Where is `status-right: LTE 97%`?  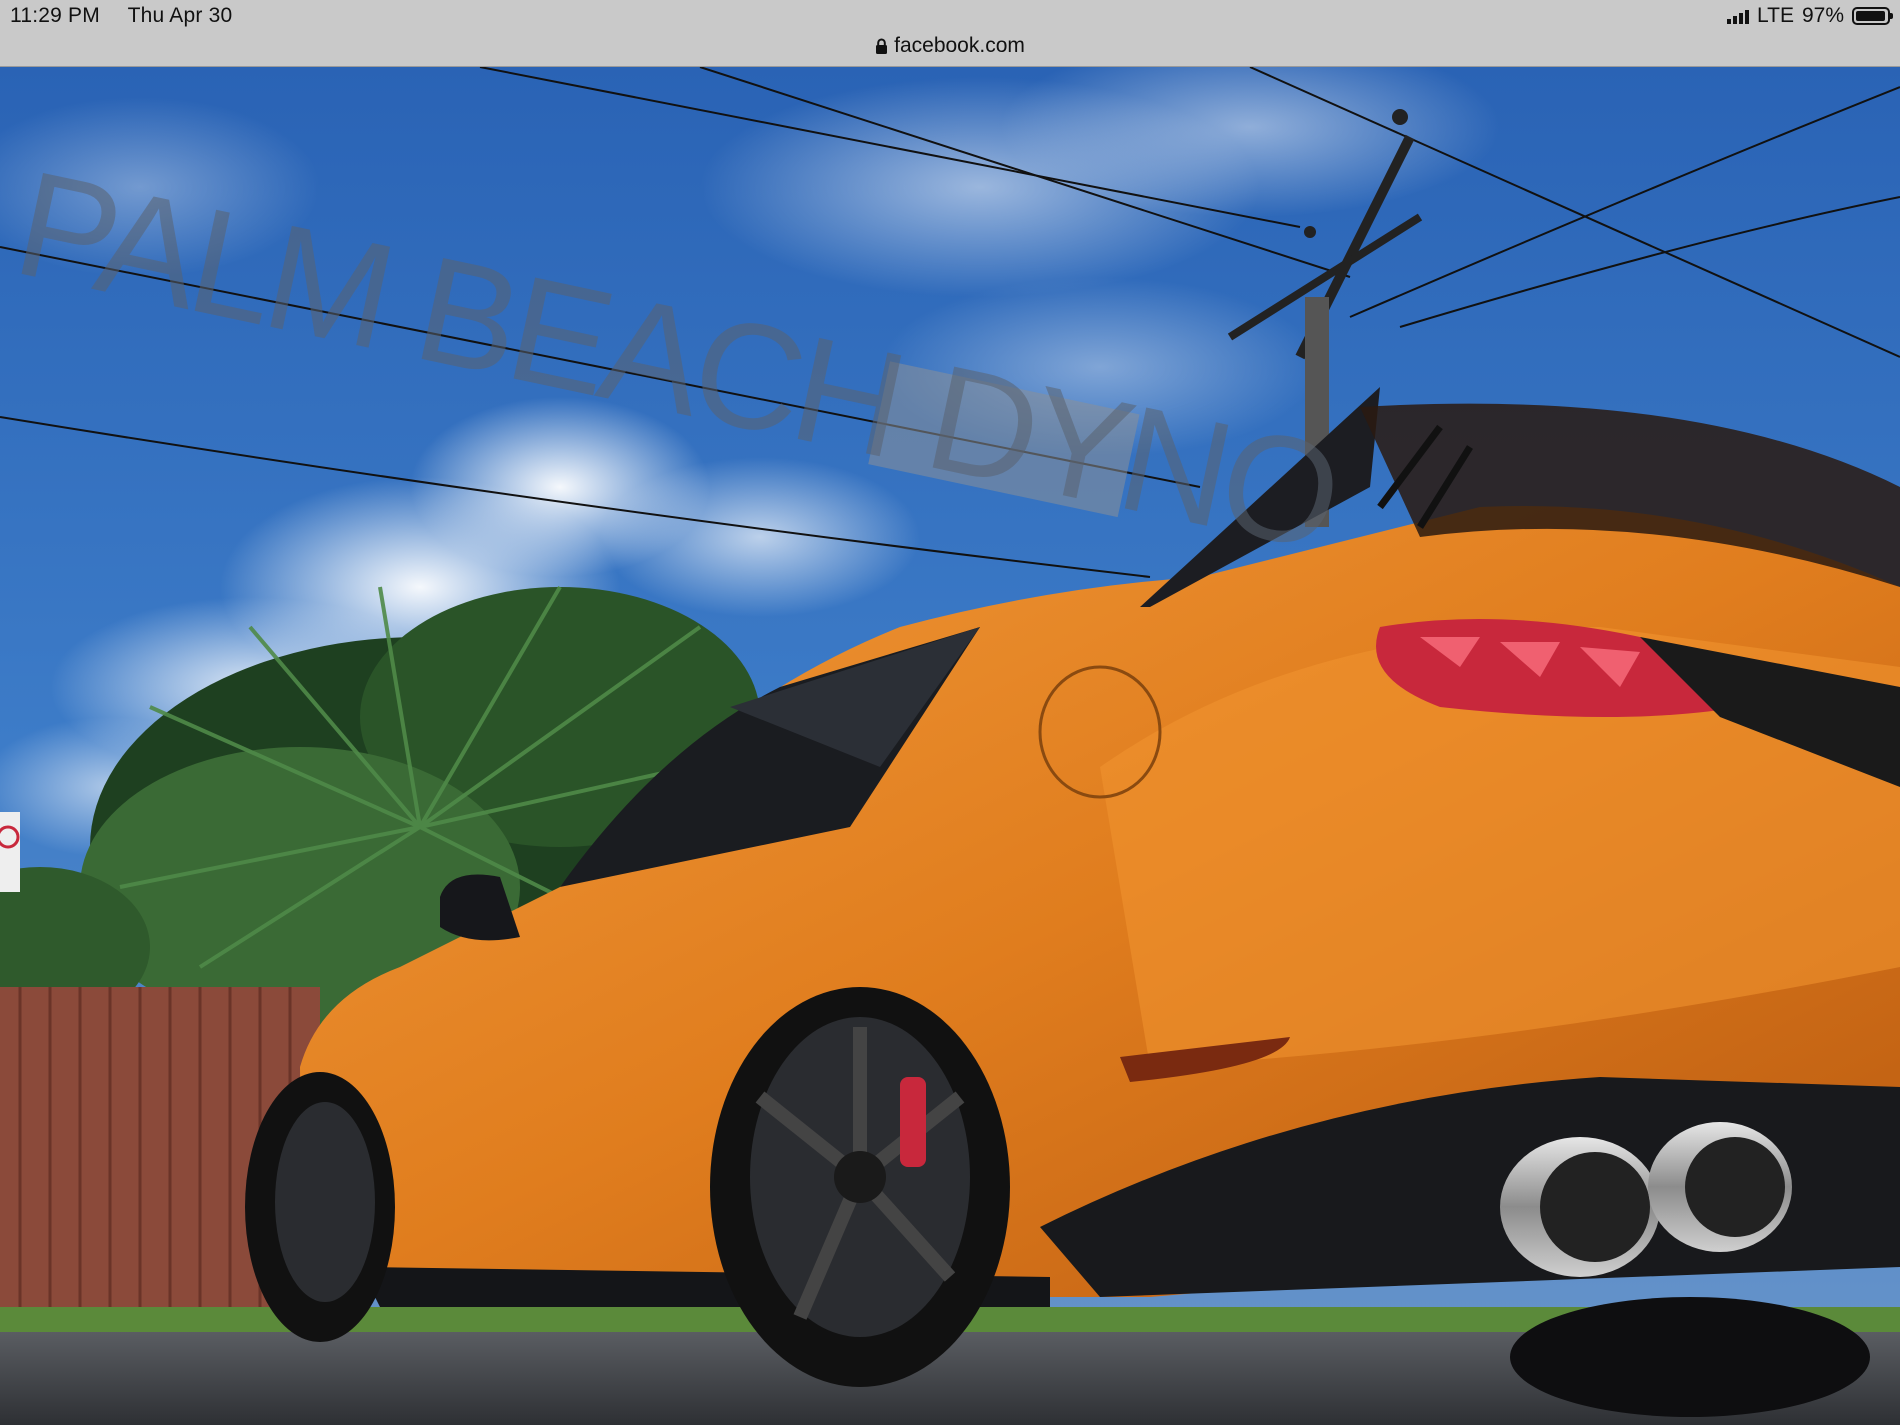 status-right: LTE 97% is located at coordinates (1810, 16).